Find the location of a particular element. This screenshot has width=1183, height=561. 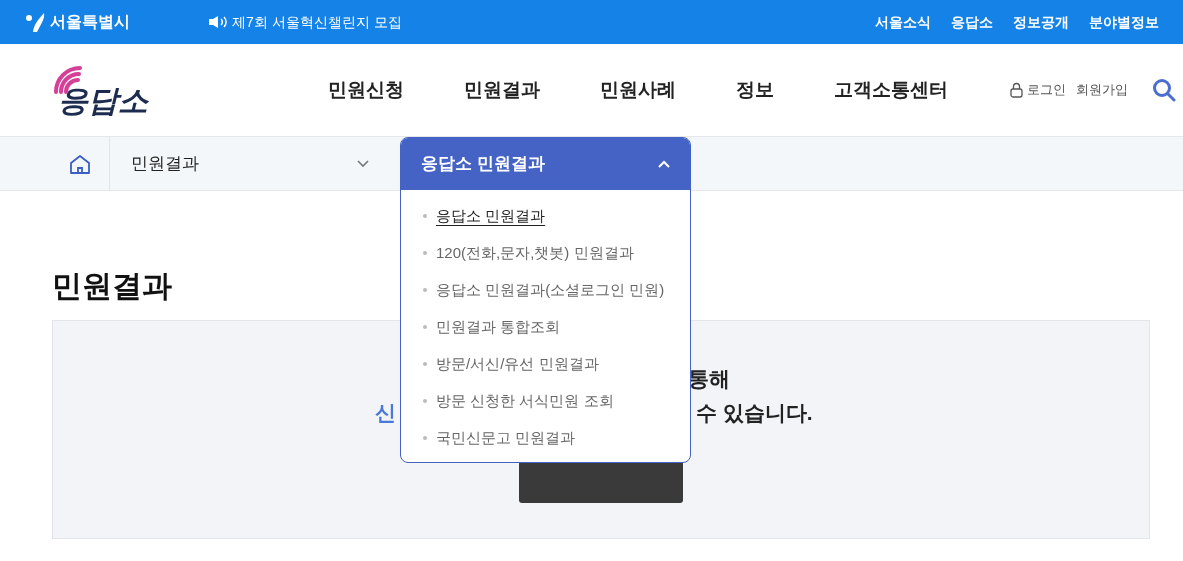

top-link: 응답소 is located at coordinates (972, 22).